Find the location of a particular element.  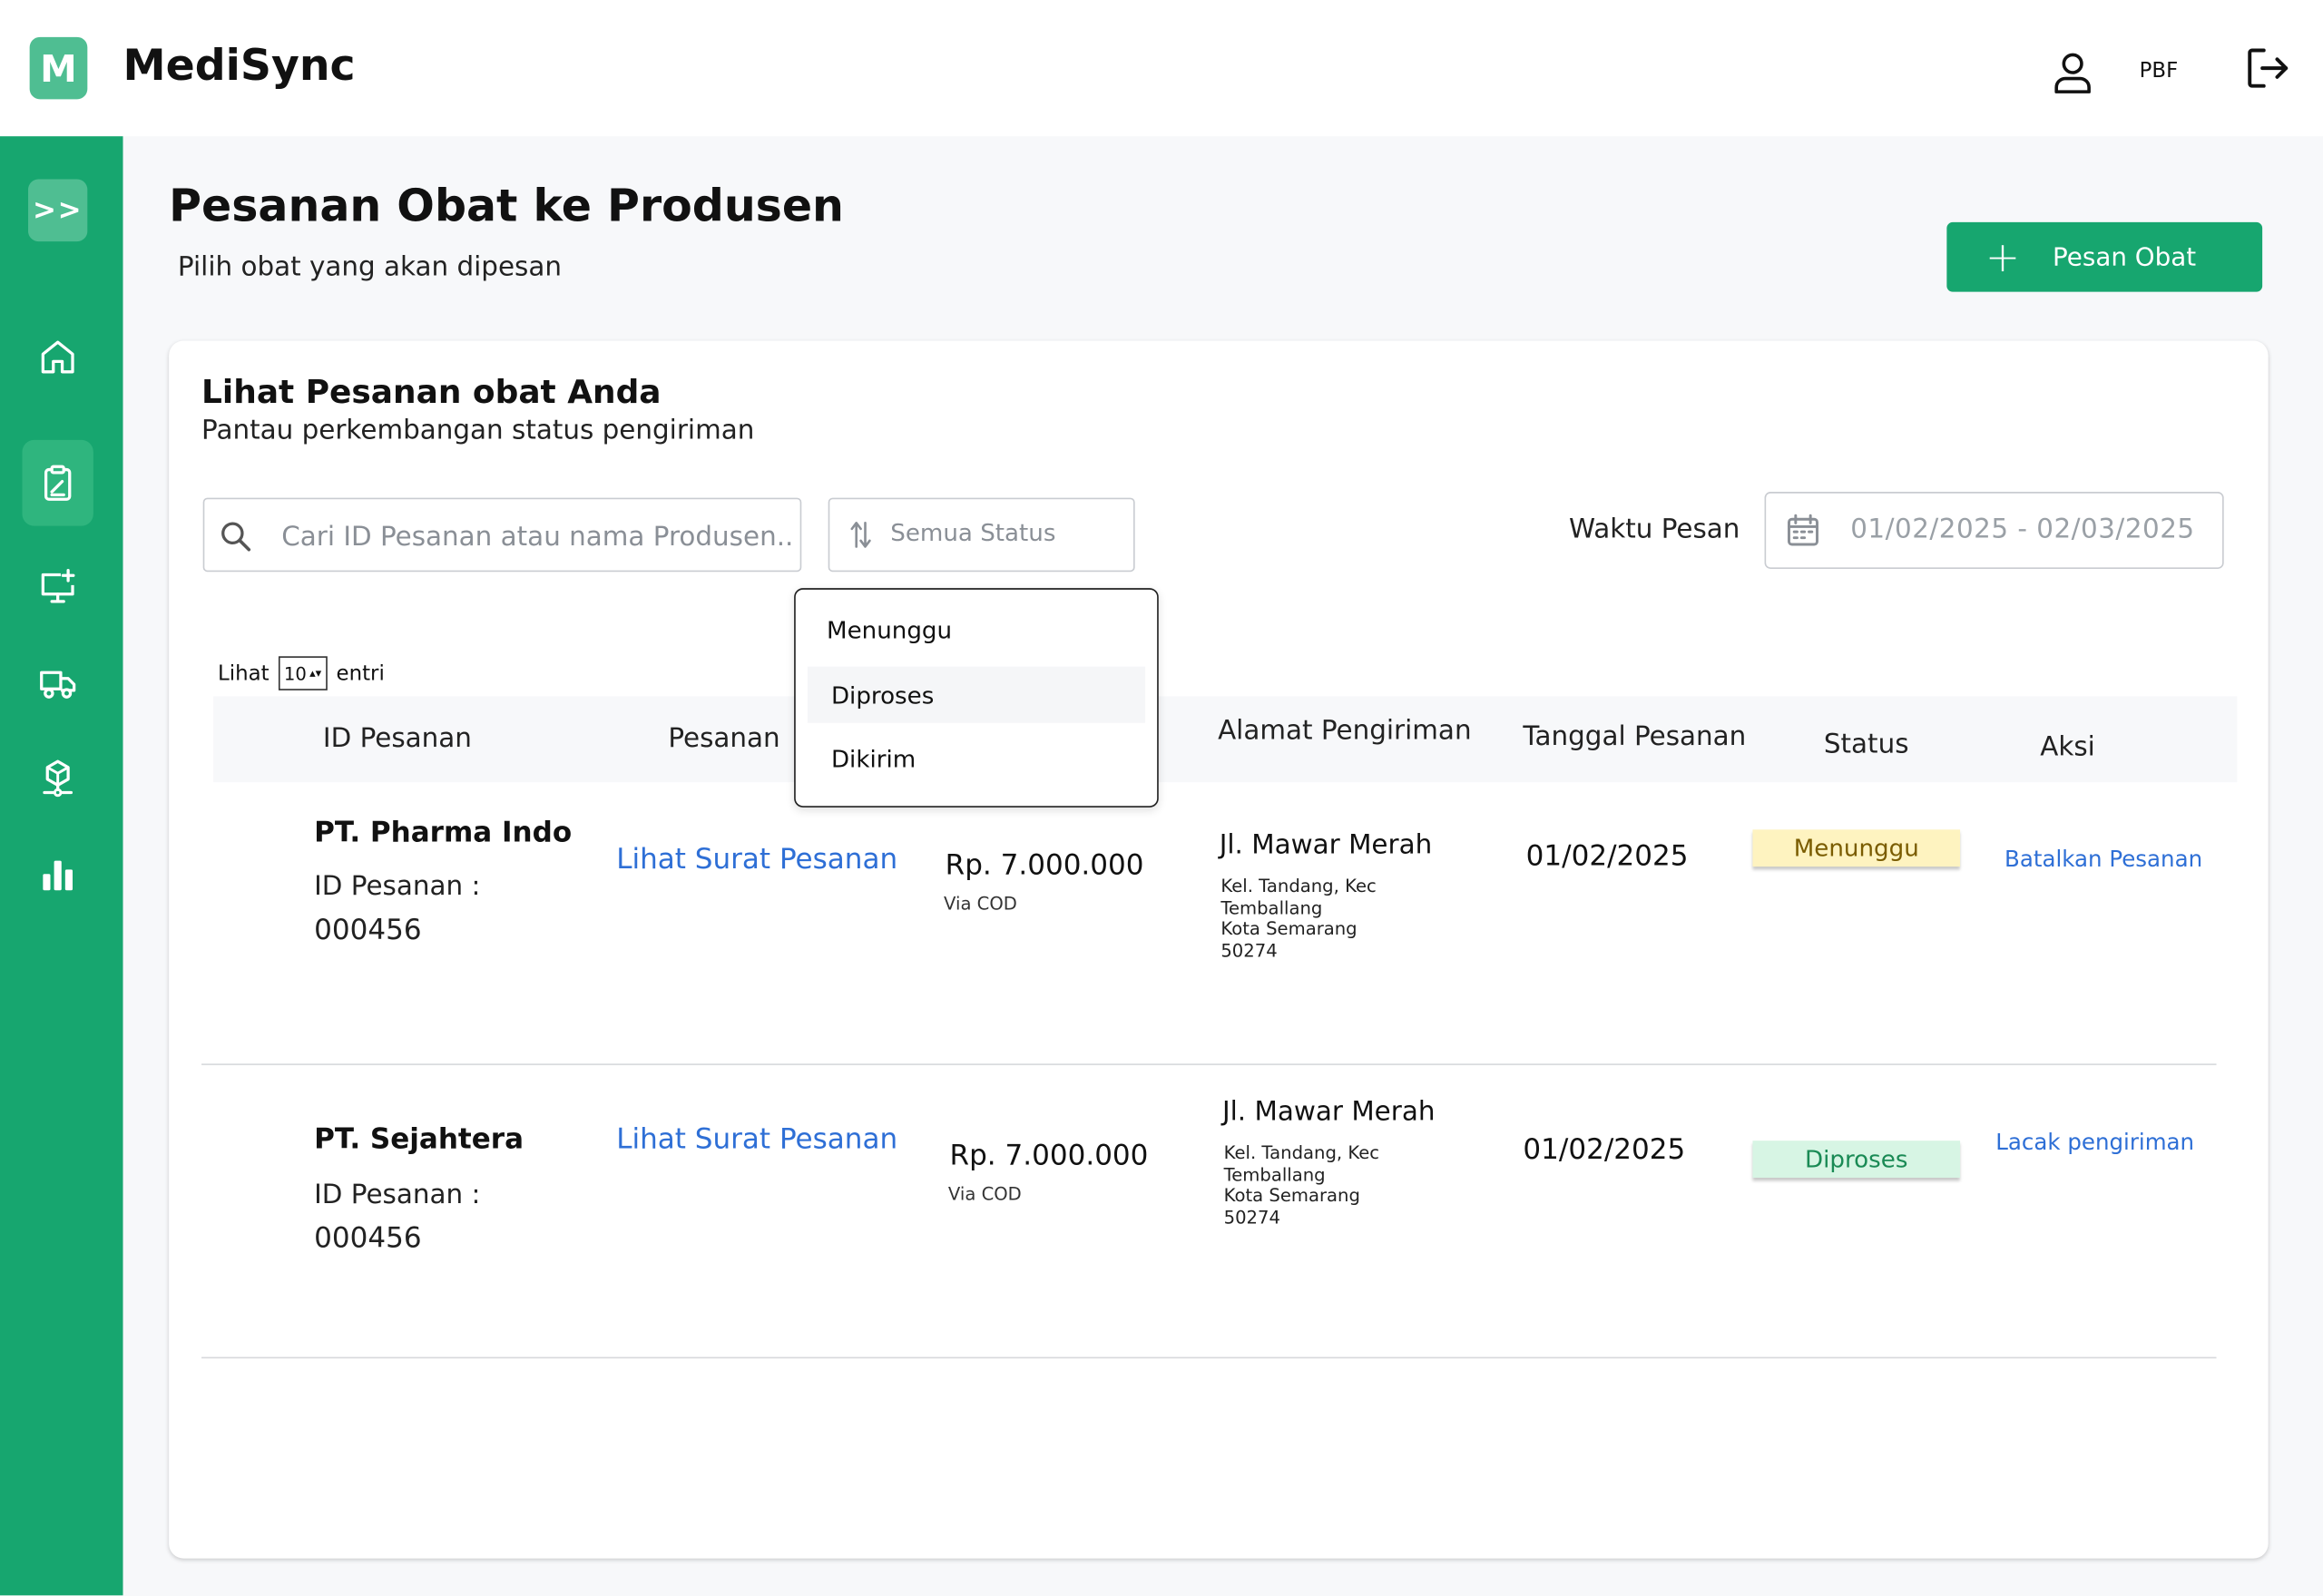

date-range-picker: 01/02/2025 - 02/03/2025 is located at coordinates (1994, 530).